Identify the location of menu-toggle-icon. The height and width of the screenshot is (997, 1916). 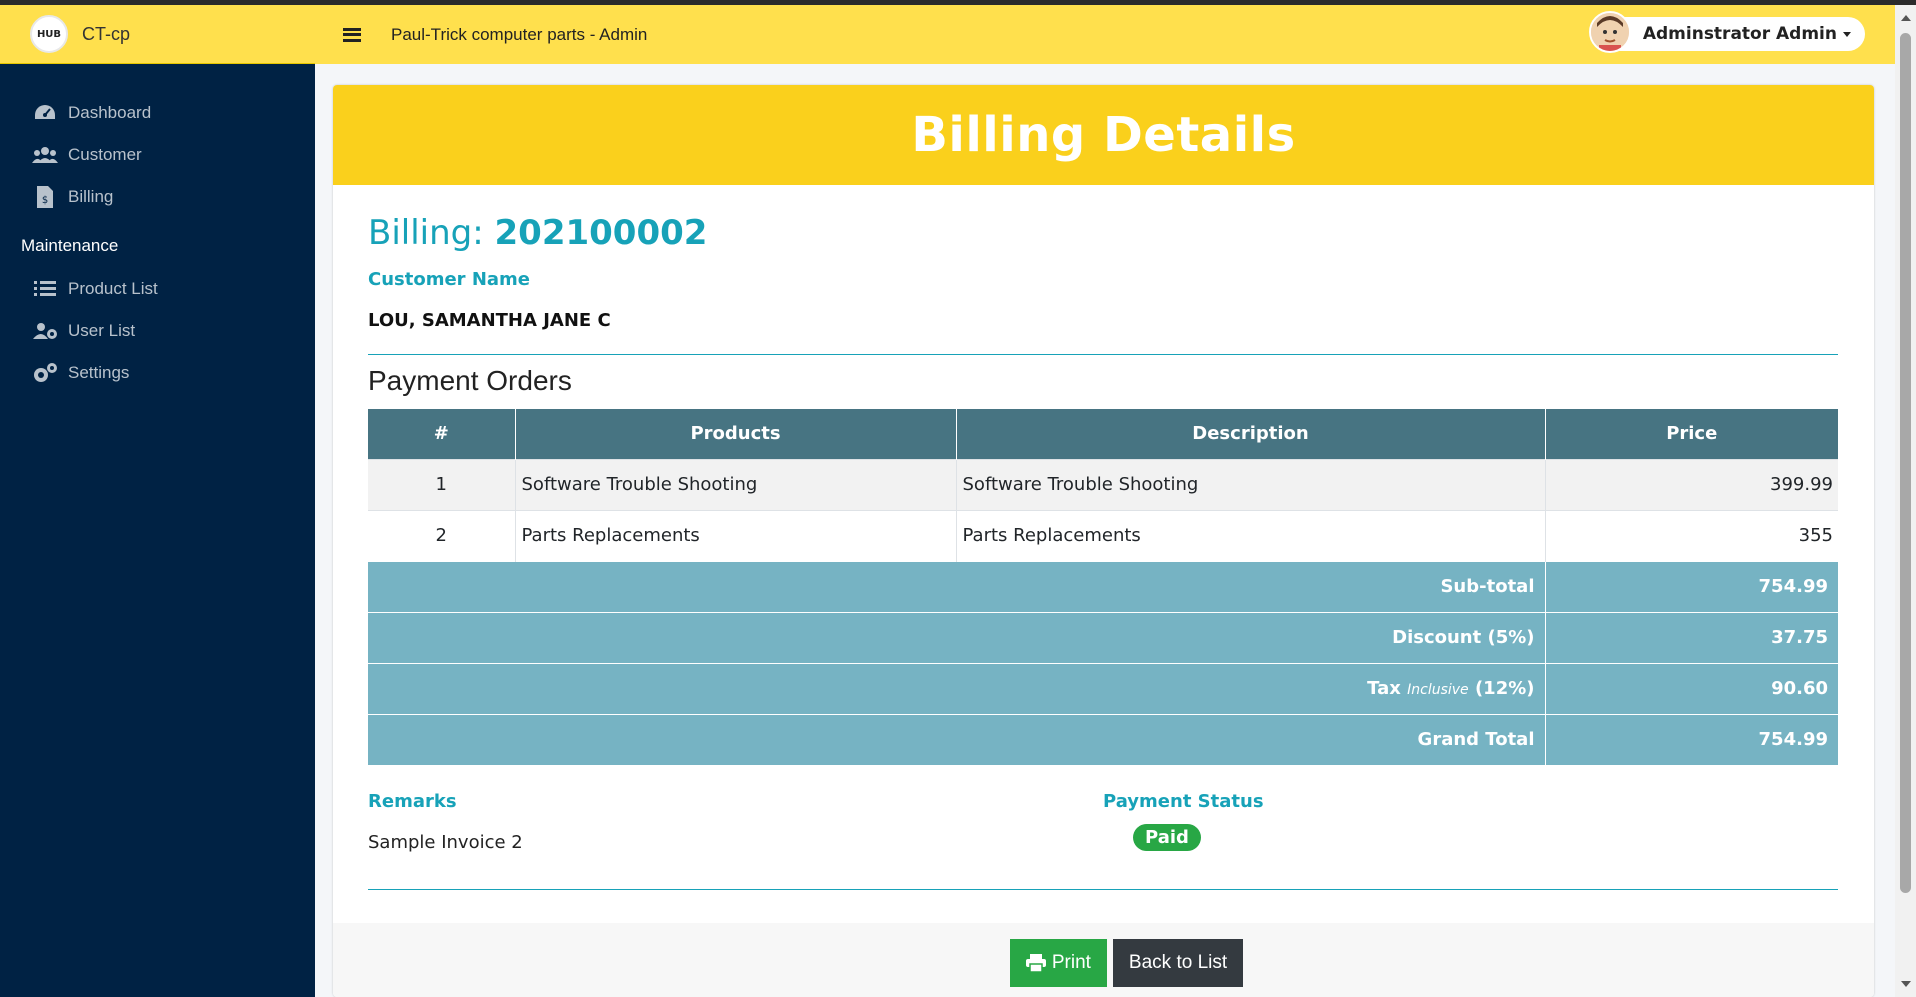
(352, 34).